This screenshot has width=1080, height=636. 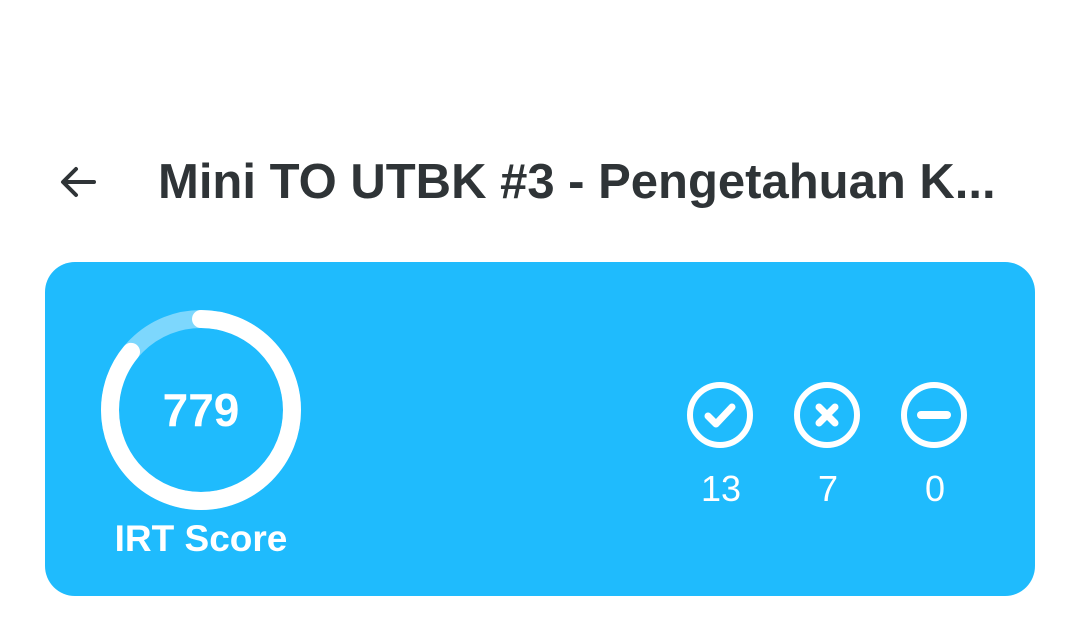 What do you see at coordinates (935, 488) in the screenshot?
I see `empty-answers-count: 0` at bounding box center [935, 488].